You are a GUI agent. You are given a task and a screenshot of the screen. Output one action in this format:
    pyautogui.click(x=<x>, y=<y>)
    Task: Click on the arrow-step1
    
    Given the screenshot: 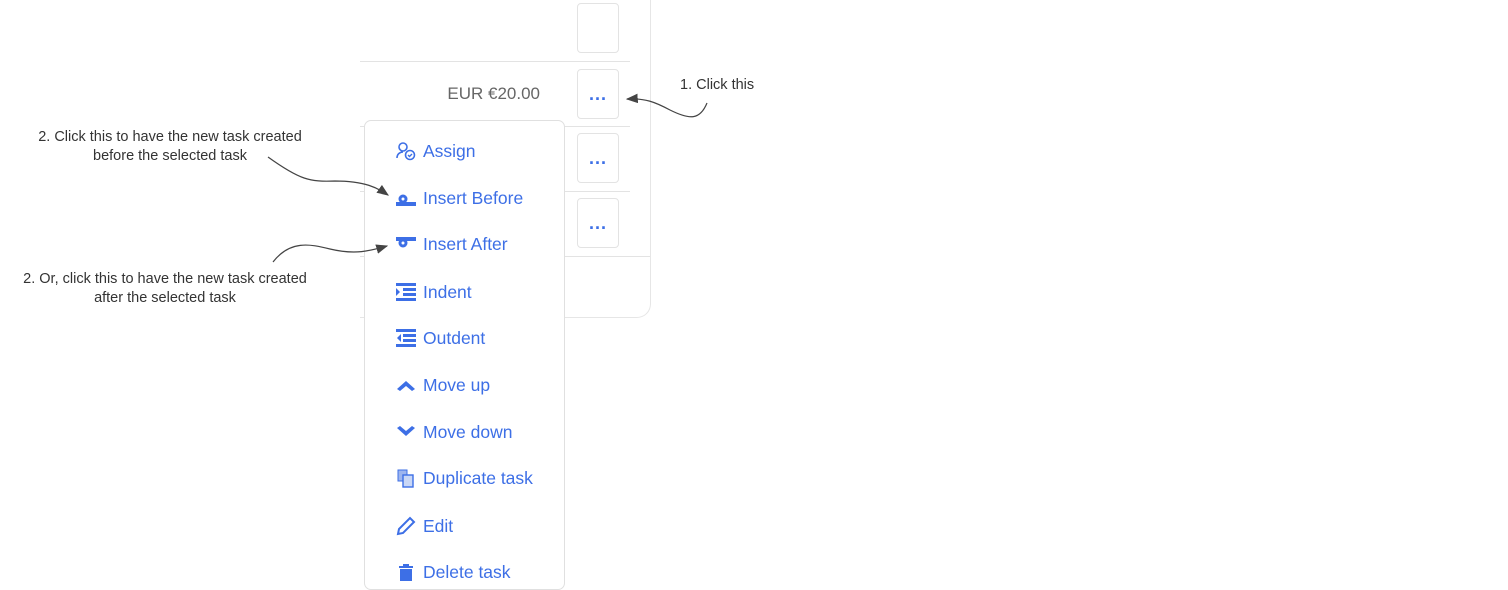 What is the action you would take?
    pyautogui.click(x=666, y=105)
    